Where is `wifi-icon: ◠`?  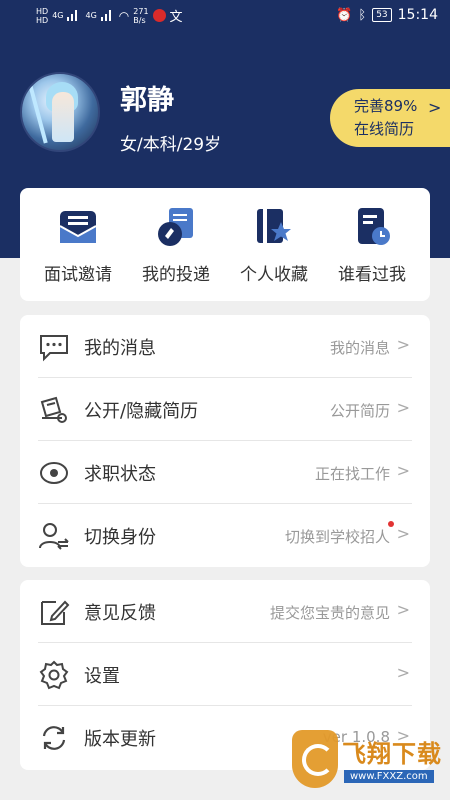
wifi-icon: ◠ is located at coordinates (124, 15).